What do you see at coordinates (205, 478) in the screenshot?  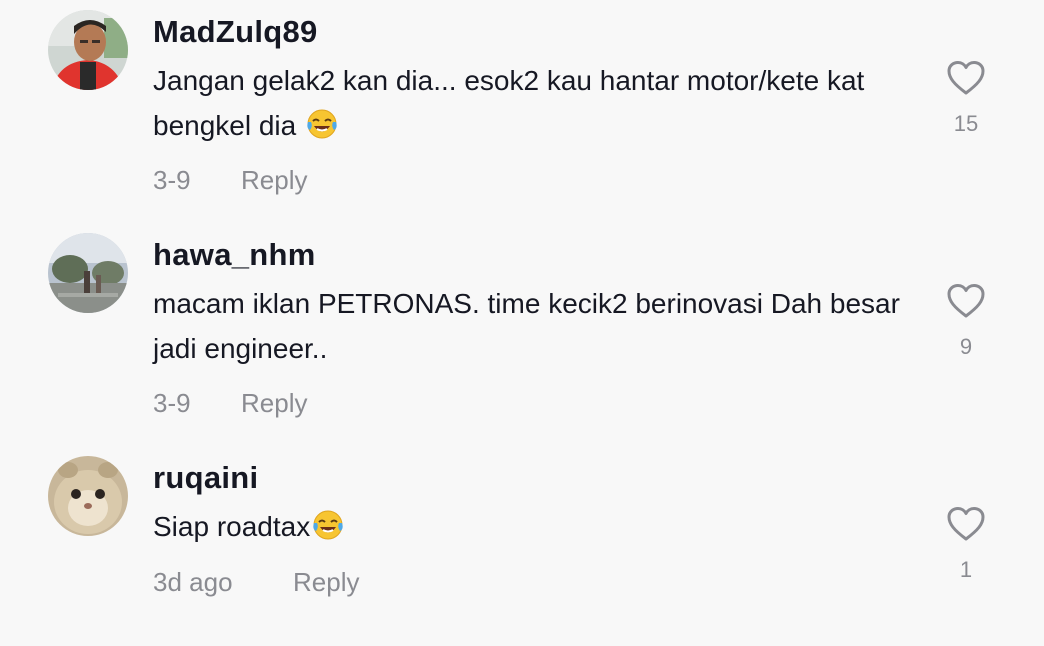 I see `comment-username: ruqaini` at bounding box center [205, 478].